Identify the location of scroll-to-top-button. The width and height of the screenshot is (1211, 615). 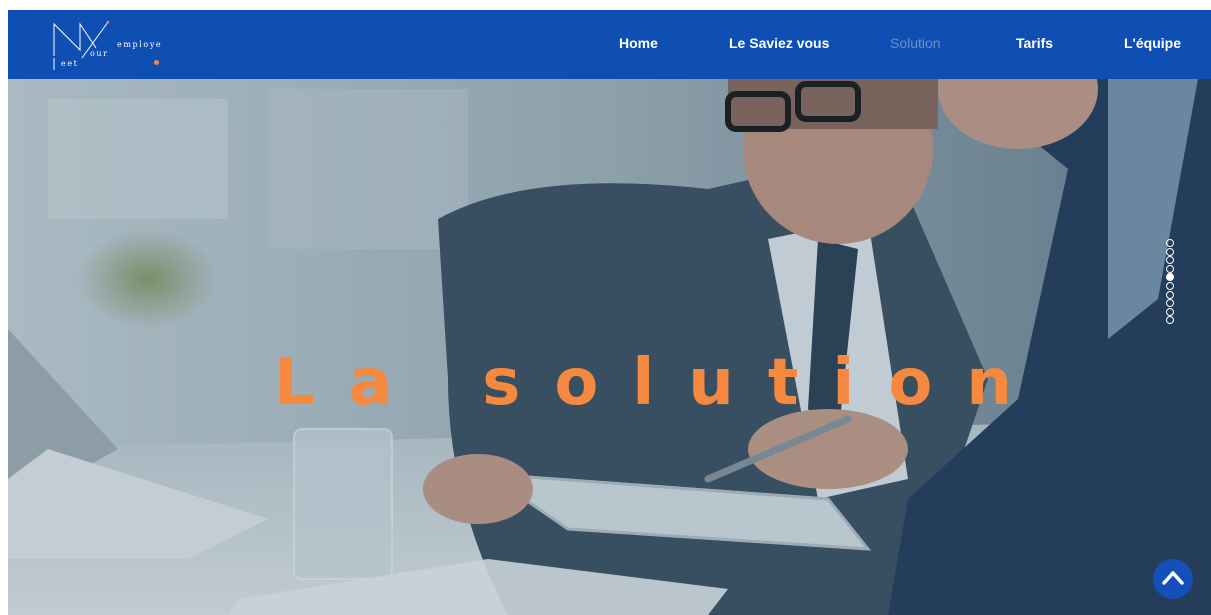
(1173, 579).